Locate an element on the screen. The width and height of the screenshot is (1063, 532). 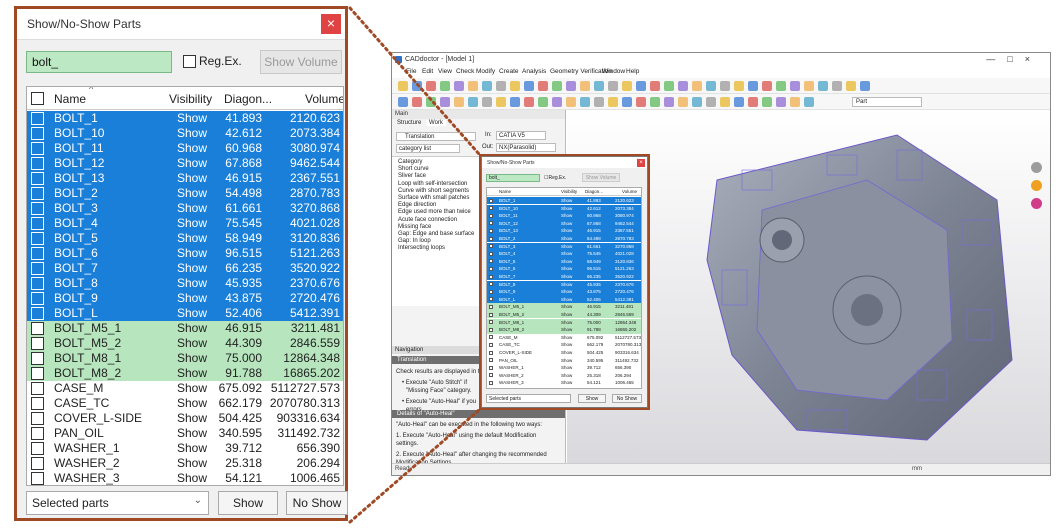
table-row: BOLT_3 Show 61.661 3270.868 is located at coordinates (185, 208).